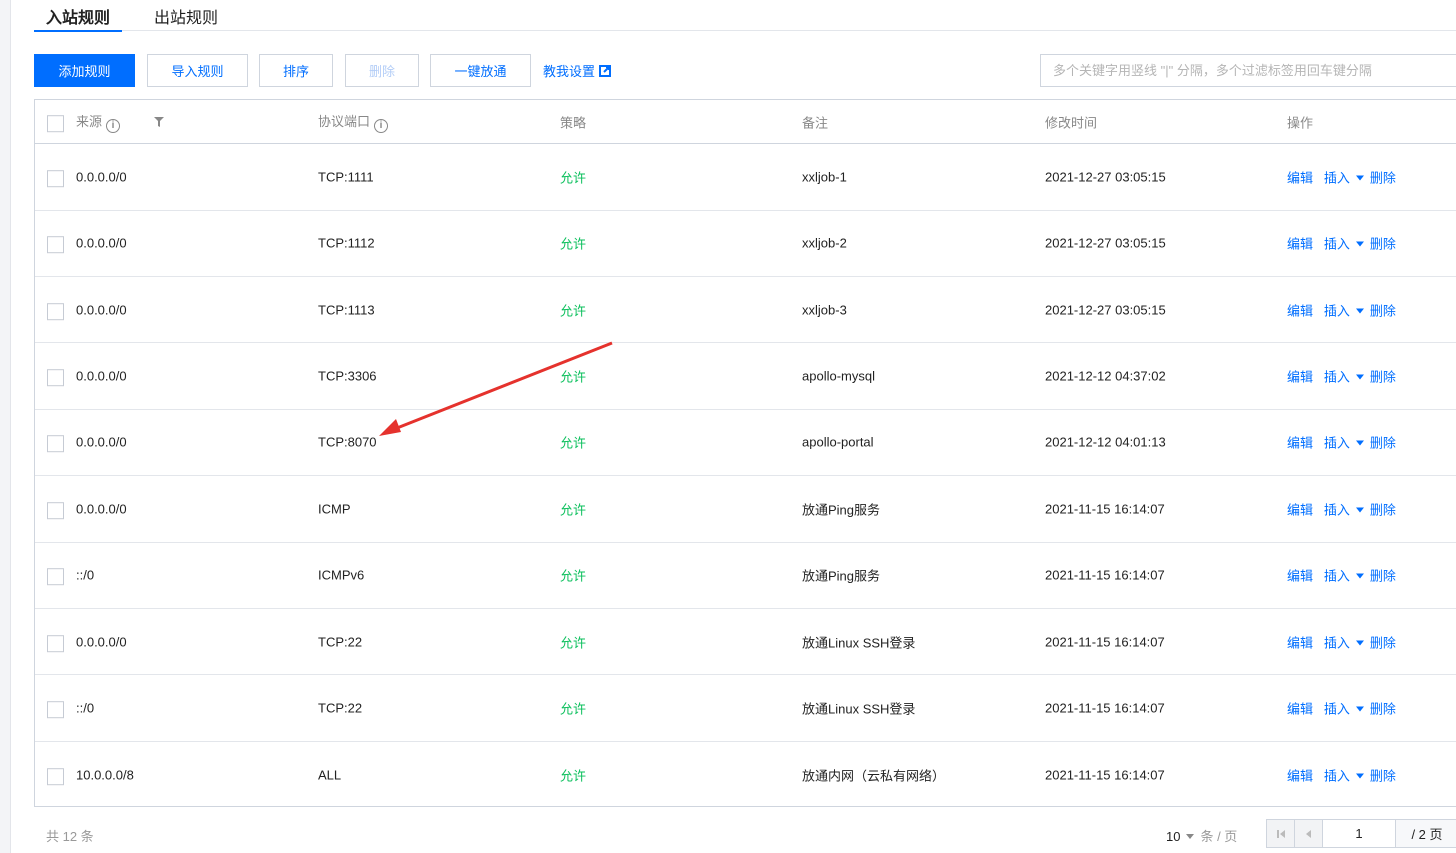  I want to click on annotation-arrow, so click(496, 388).